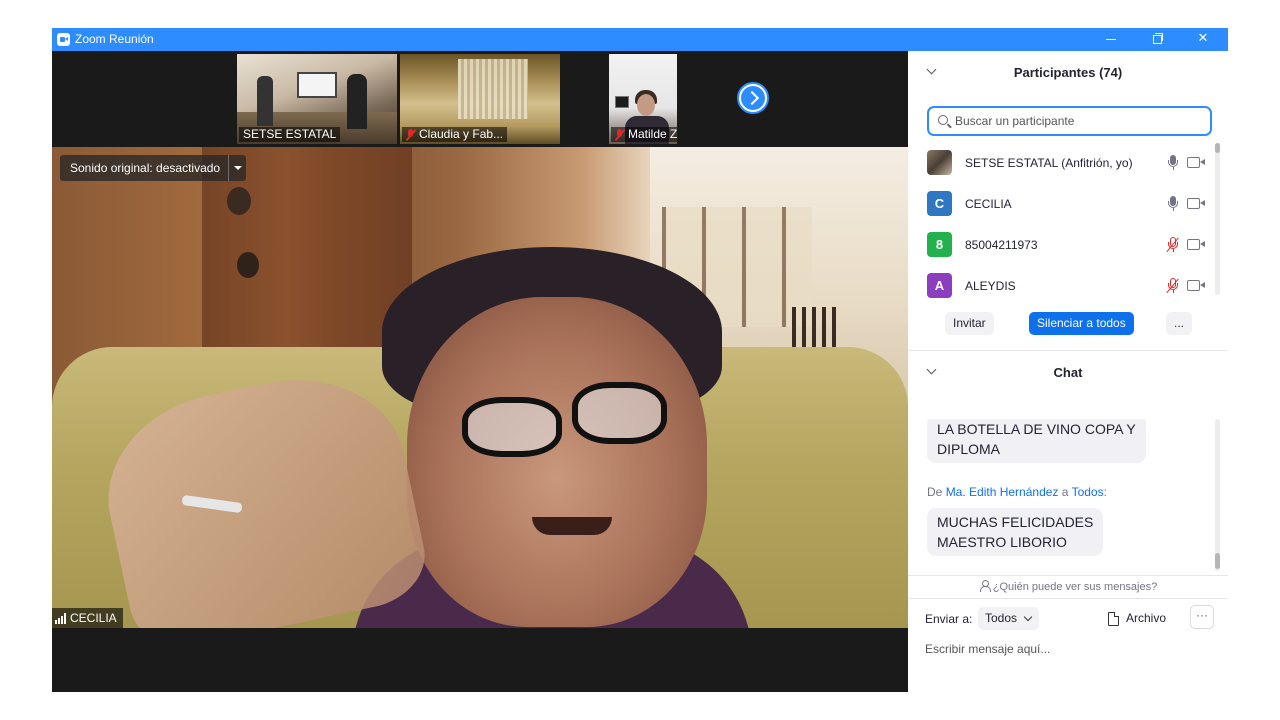 The image size is (1280, 720). What do you see at coordinates (988, 204) in the screenshot?
I see `participant-name: CECILIA` at bounding box center [988, 204].